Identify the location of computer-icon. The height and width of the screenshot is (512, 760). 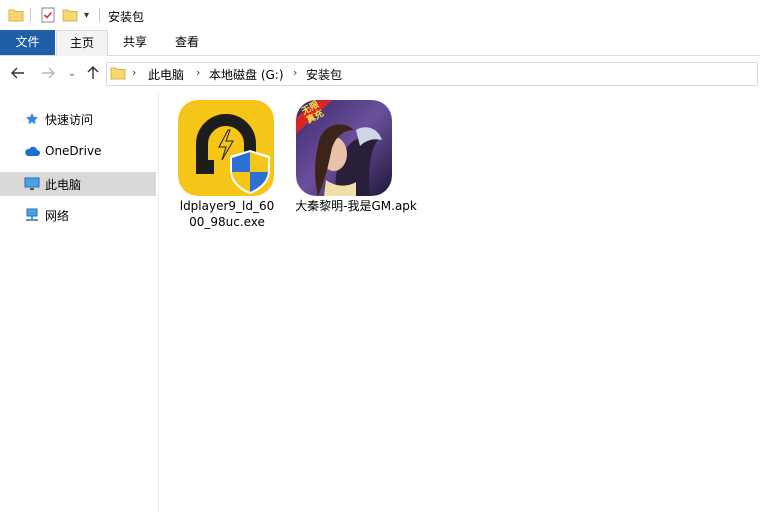
(32, 184).